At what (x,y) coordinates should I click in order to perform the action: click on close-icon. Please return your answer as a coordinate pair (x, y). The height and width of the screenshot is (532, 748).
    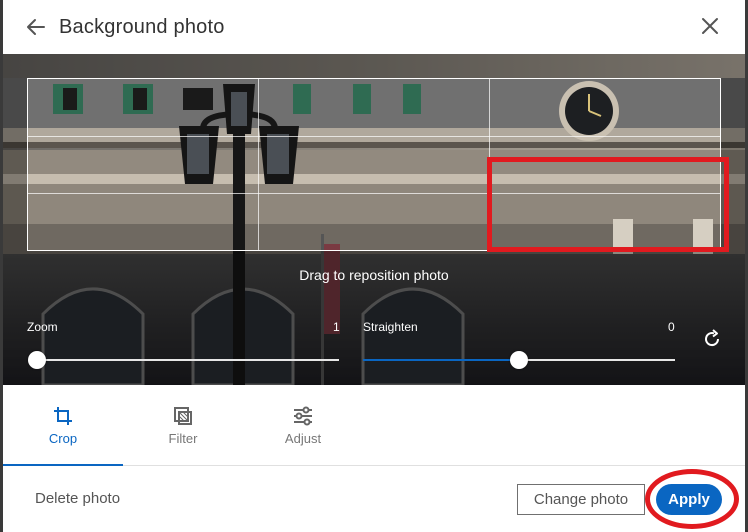
    Looking at the image, I should click on (710, 26).